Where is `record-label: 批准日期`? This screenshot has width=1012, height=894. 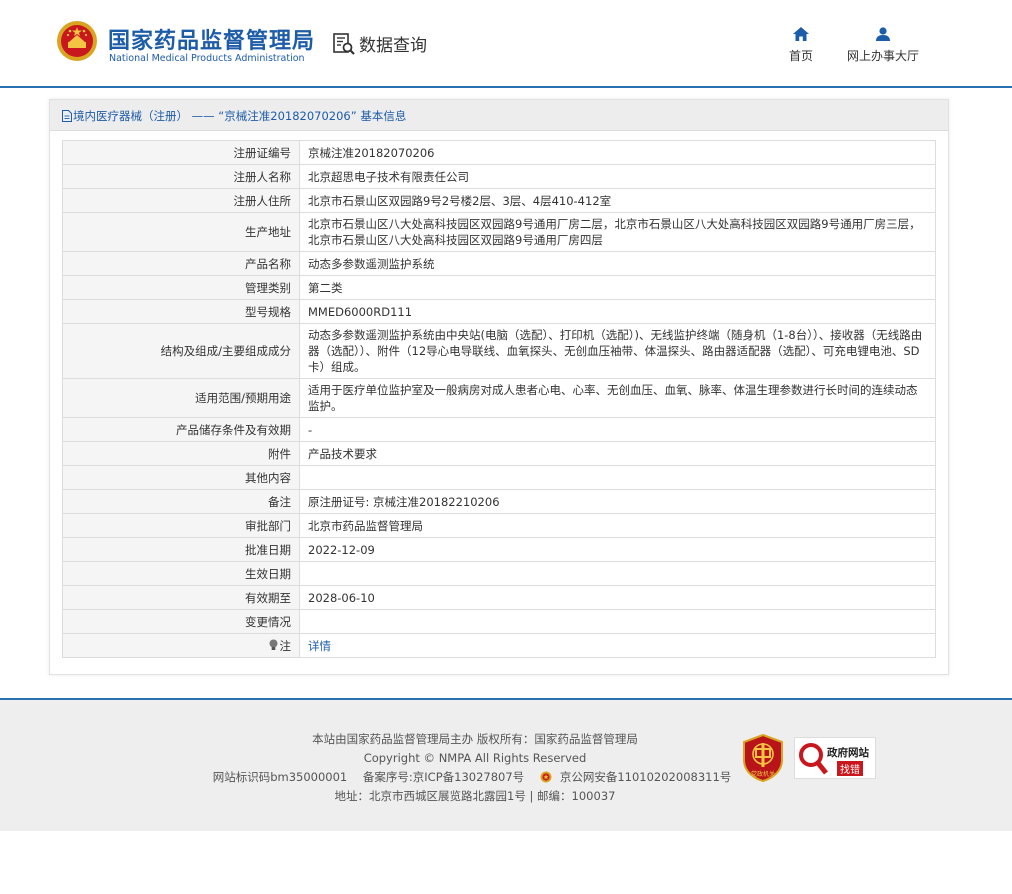 record-label: 批准日期 is located at coordinates (181, 549).